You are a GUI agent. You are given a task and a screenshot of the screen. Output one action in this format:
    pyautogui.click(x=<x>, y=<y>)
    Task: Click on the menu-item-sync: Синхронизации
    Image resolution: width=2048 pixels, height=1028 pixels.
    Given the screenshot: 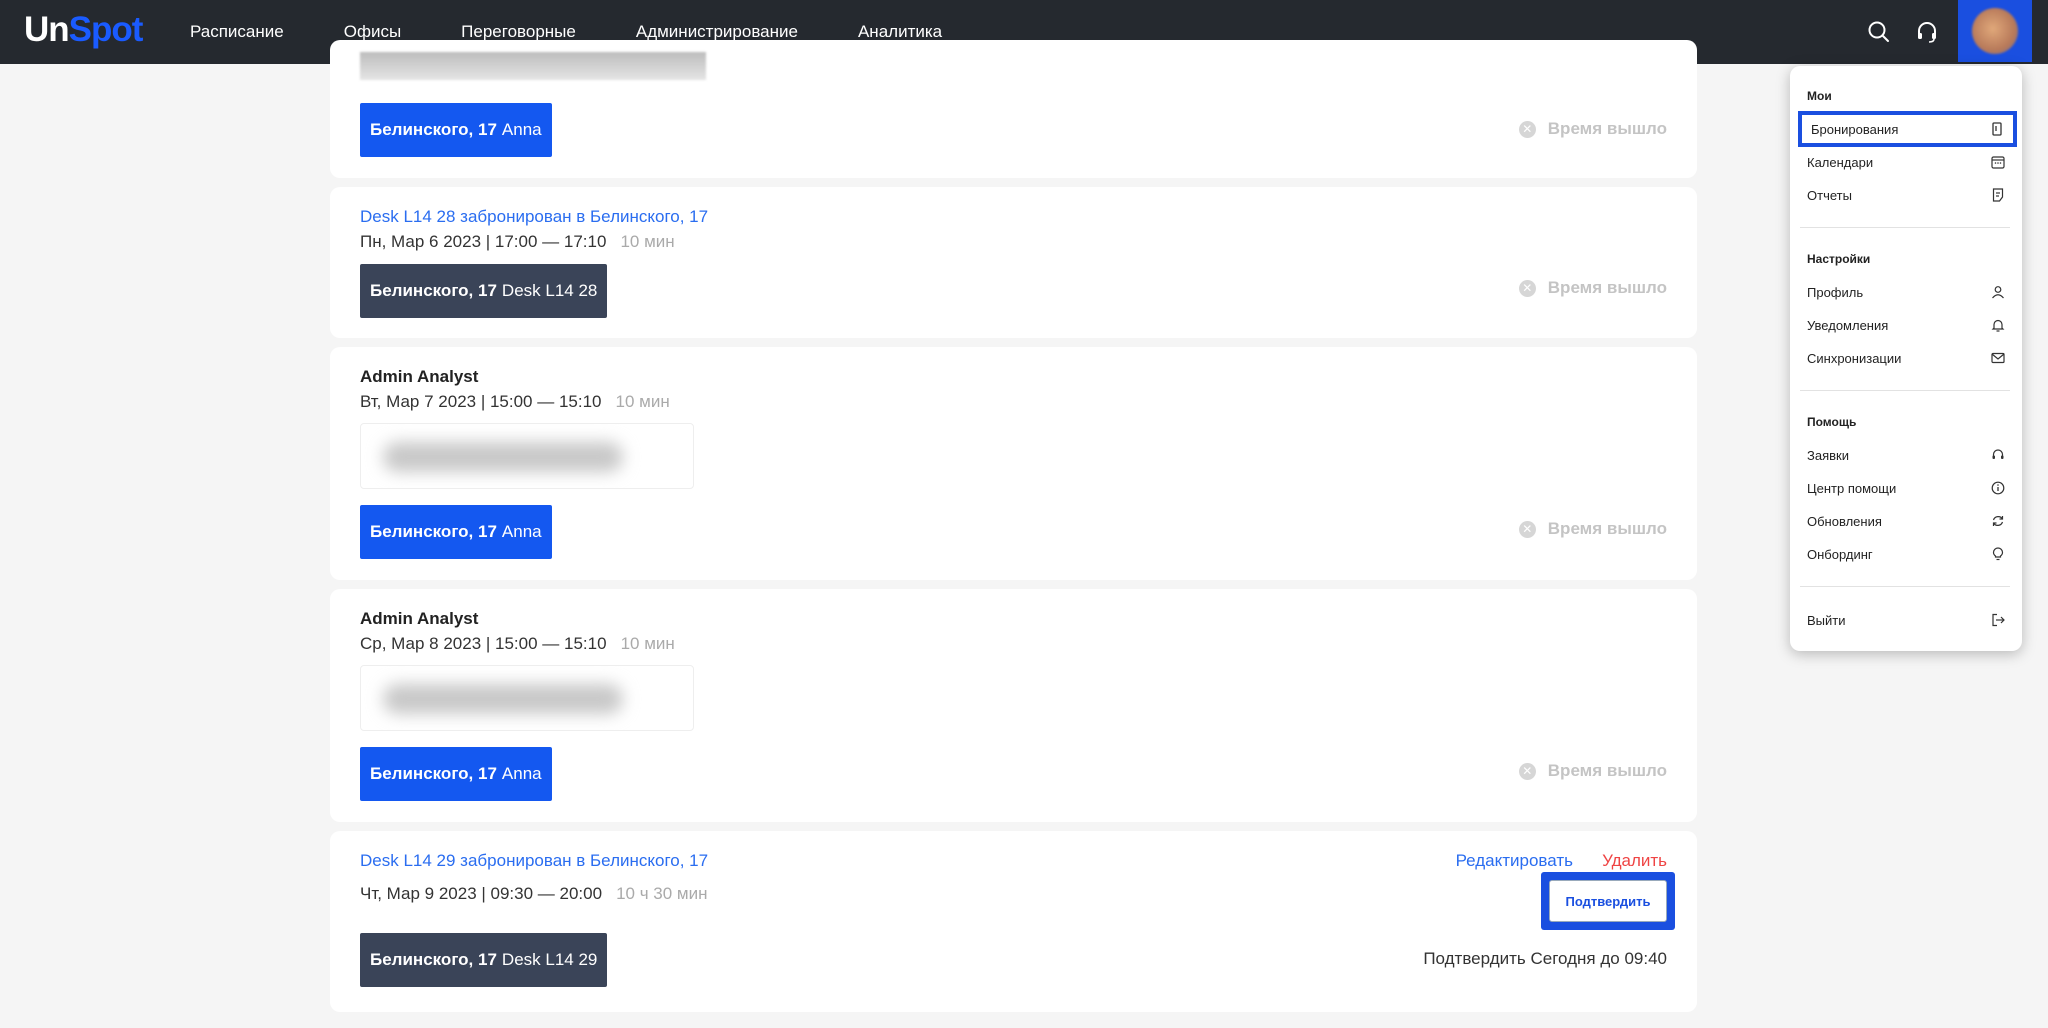 What is the action you would take?
    pyautogui.click(x=1906, y=358)
    